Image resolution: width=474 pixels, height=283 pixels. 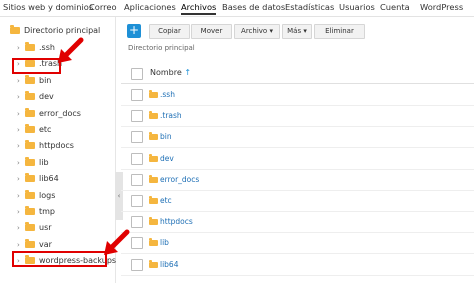 I want to click on file-name-link: lib64, so click(x=164, y=264).